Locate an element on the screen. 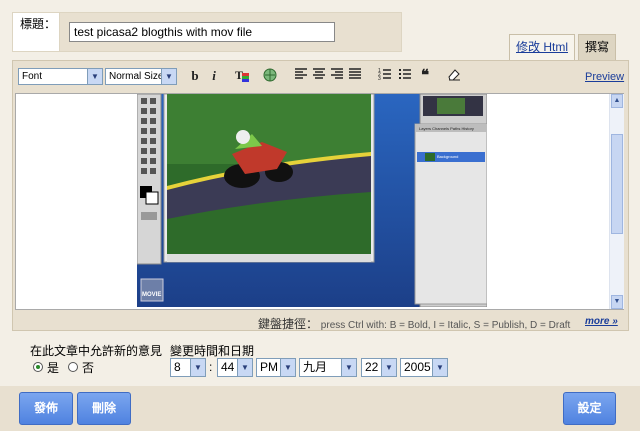 This screenshot has height=431, width=640. comments-no-radio is located at coordinates (73, 367).